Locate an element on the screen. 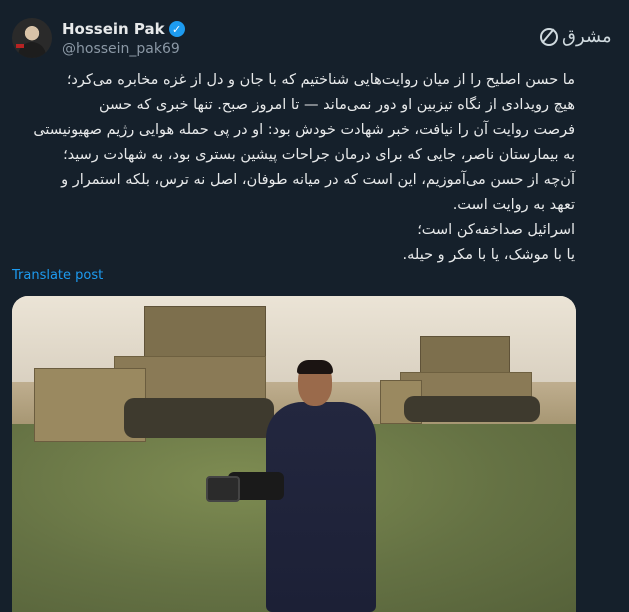 This screenshot has height=612, width=629. verified-badge-icon: ✓ is located at coordinates (176, 29).